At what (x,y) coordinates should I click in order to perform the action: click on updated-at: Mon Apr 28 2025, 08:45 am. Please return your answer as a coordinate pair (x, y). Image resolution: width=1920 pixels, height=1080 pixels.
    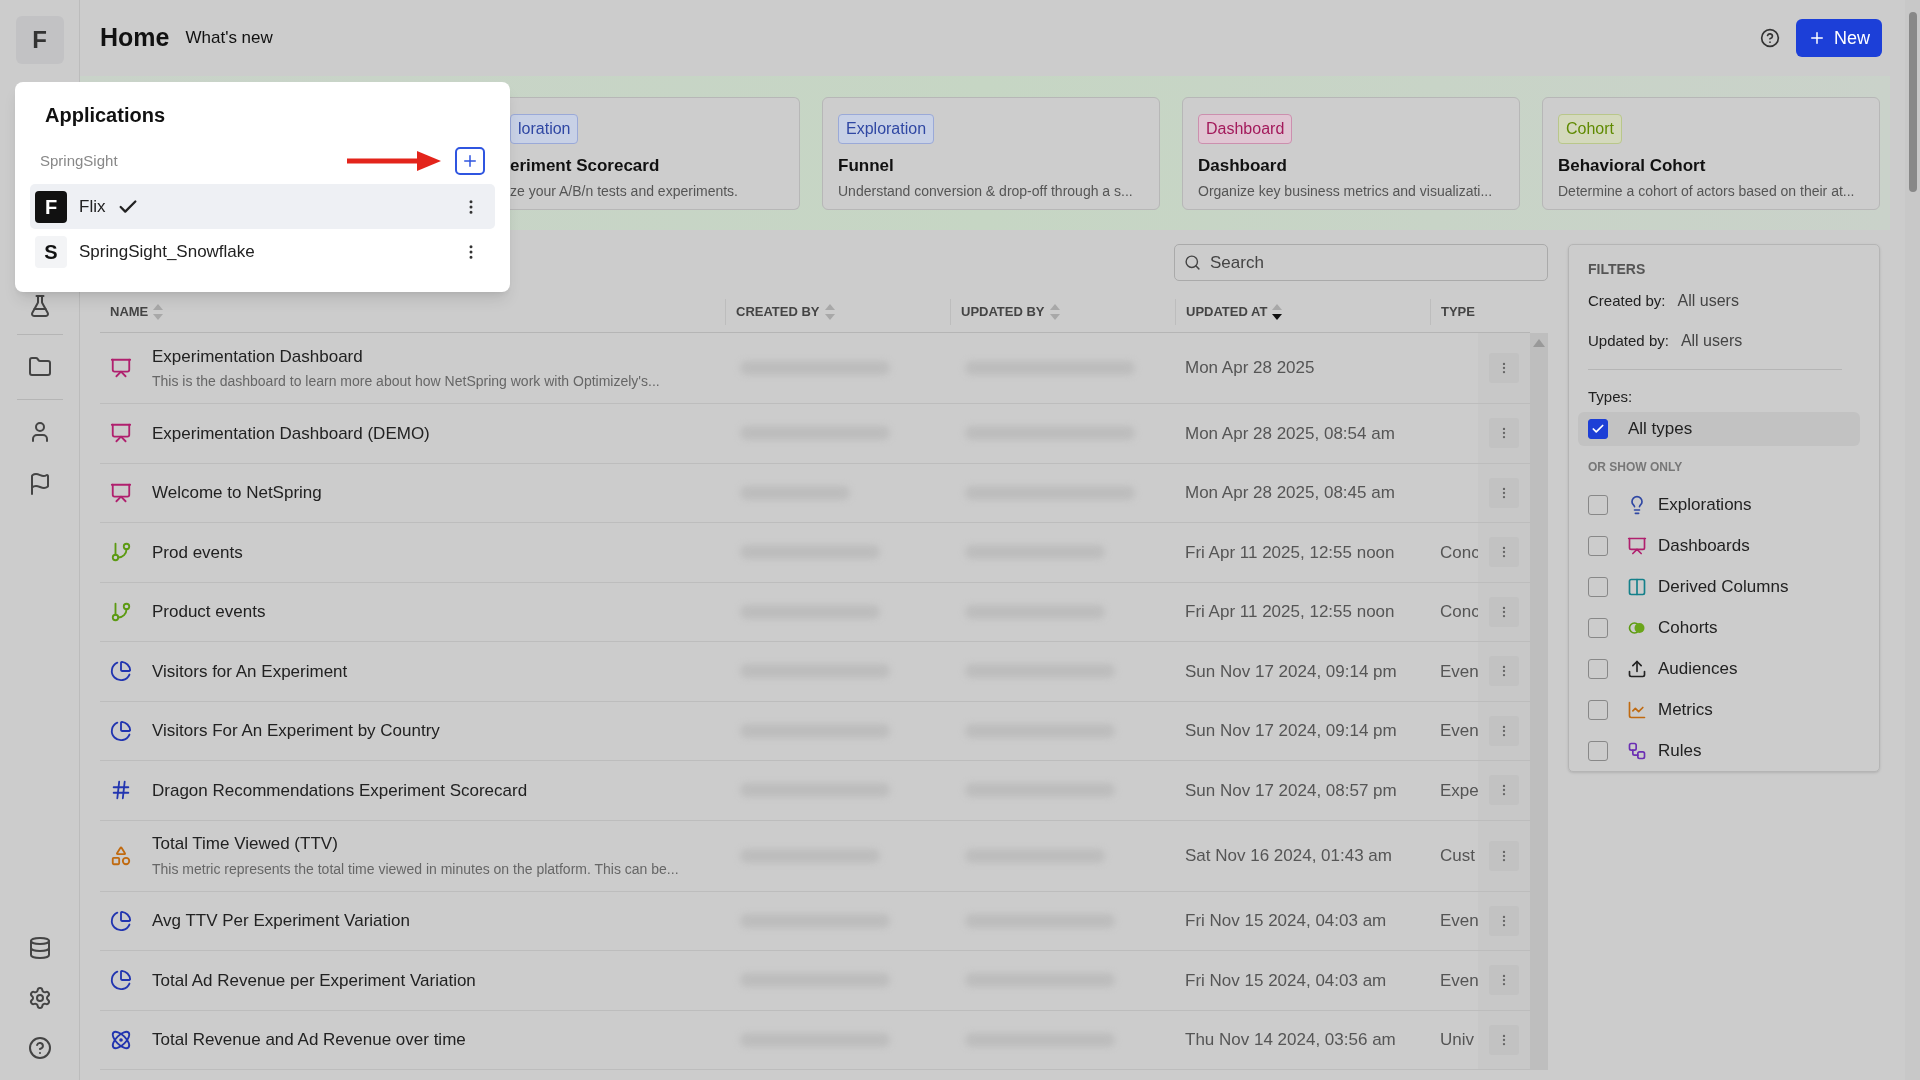
    Looking at the image, I should click on (1290, 492).